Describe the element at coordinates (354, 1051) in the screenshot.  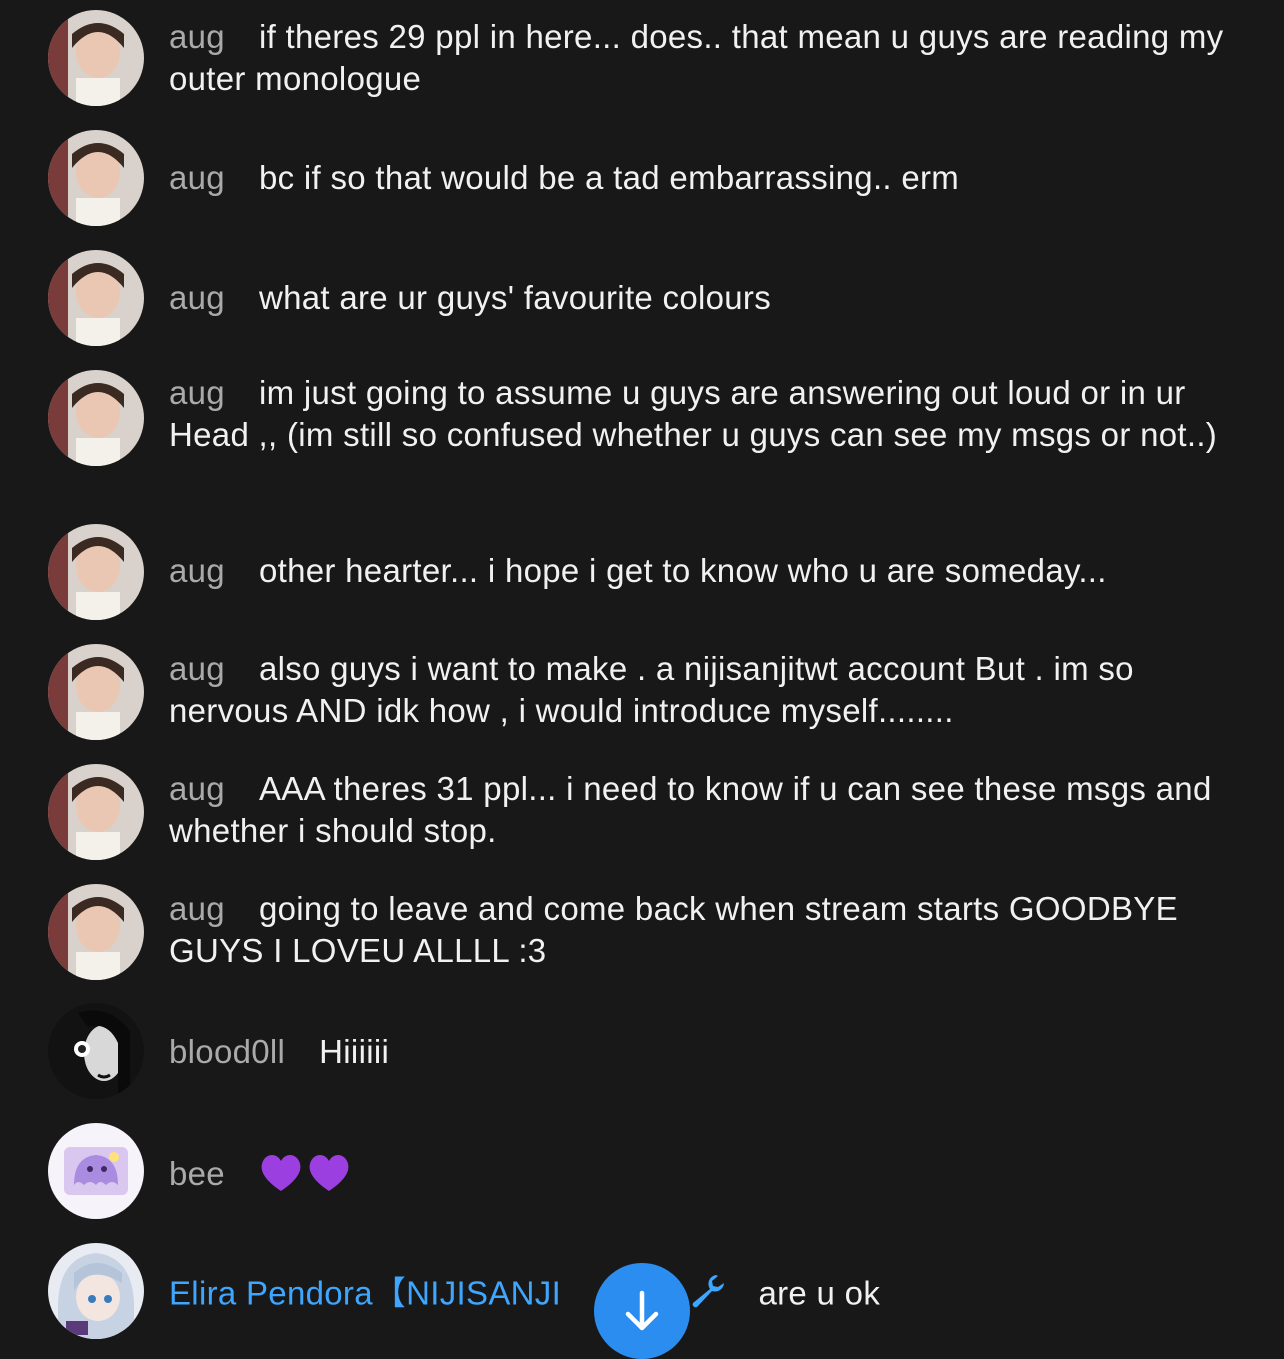
I see `message-text: Hiiiiii` at that location.